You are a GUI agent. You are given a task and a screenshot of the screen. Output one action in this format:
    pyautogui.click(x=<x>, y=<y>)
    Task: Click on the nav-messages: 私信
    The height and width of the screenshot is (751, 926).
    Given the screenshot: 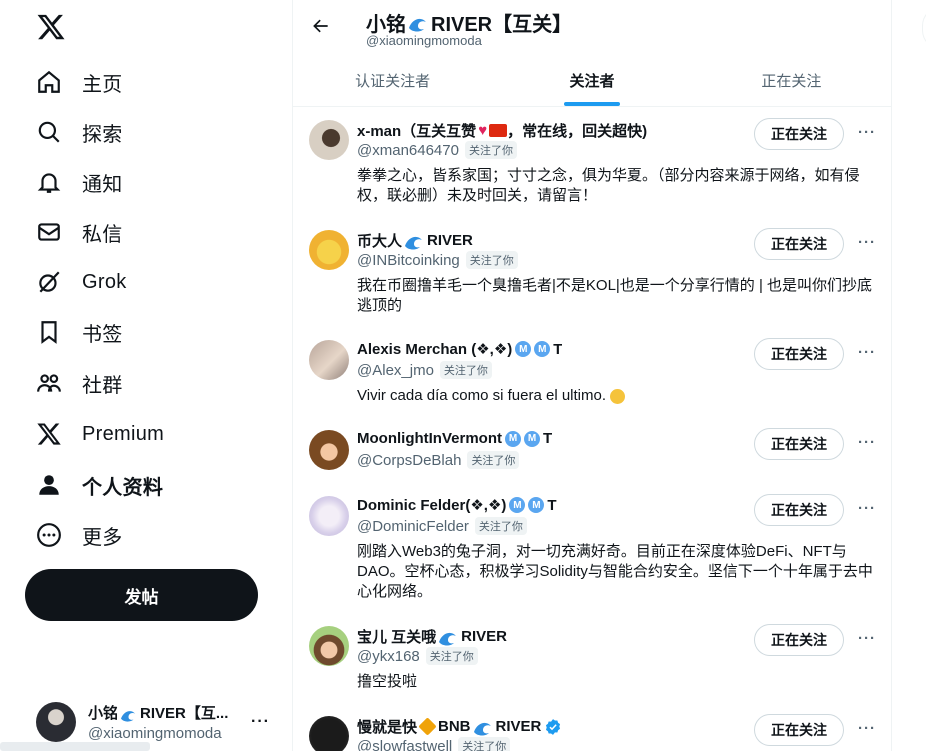 What is the action you would take?
    pyautogui.click(x=79, y=232)
    